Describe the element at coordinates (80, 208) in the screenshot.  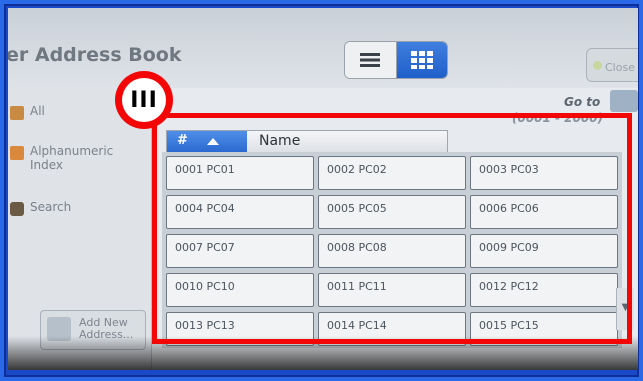
I see `sidebar-item-search: Search` at that location.